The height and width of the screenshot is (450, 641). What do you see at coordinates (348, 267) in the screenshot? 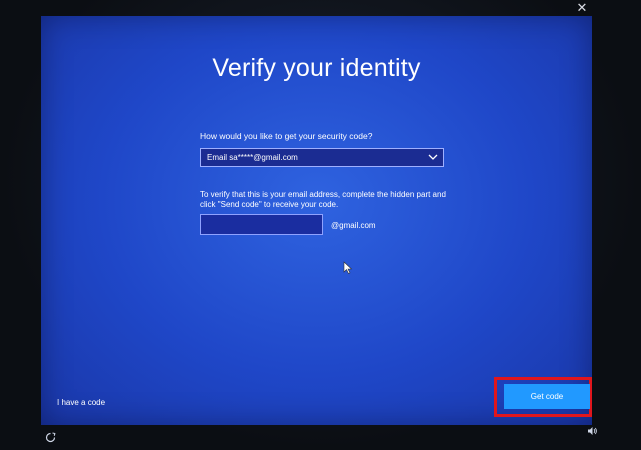
I see `mouse-pointer-icon` at bounding box center [348, 267].